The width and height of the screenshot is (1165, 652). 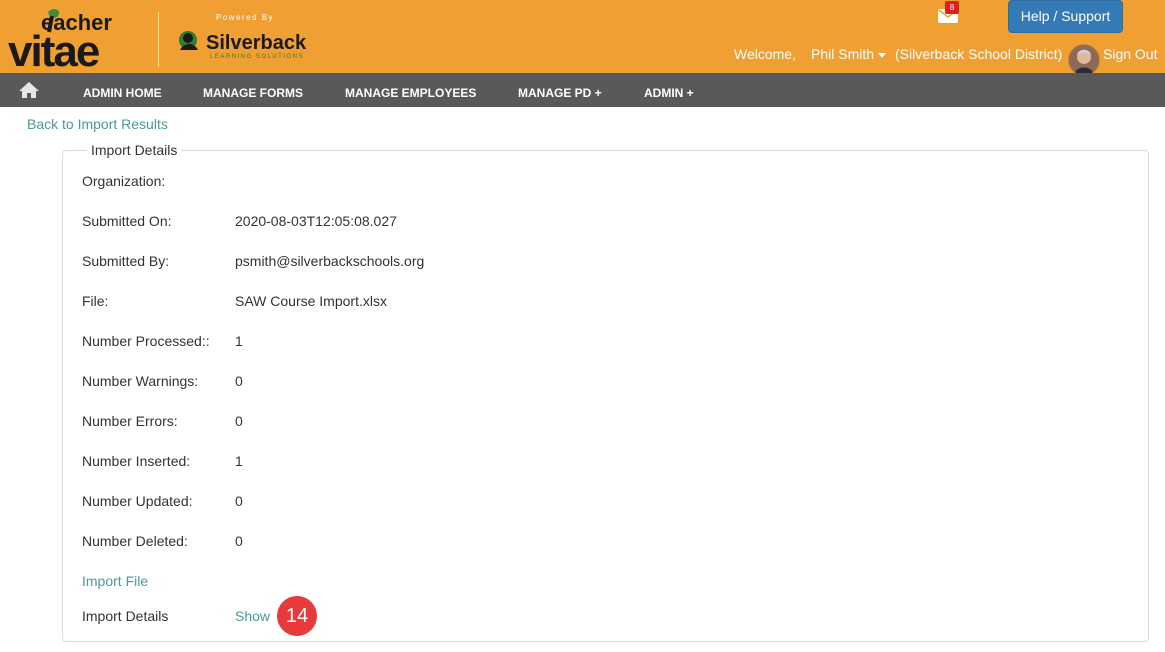 What do you see at coordinates (130, 421) in the screenshot?
I see `number-errors-label: Number Errors:` at bounding box center [130, 421].